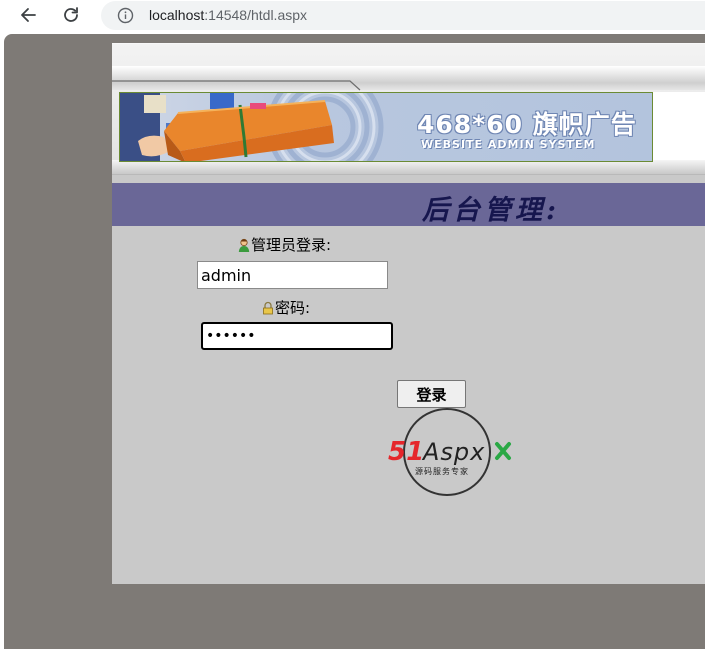  Describe the element at coordinates (386, 127) in the screenshot. I see `ad-banner: 468*60 旗帜广告 WEBSITE ADMIN SYSTEM` at that location.